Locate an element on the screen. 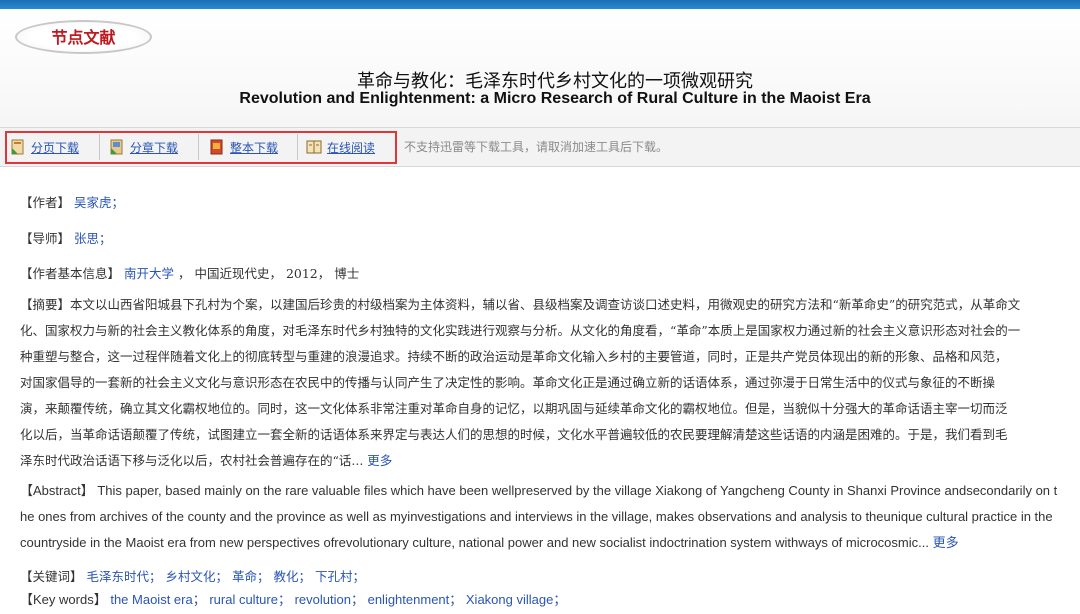 Image resolution: width=1080 pixels, height=614 pixels. author-label: 【作者】 is located at coordinates (45, 202).